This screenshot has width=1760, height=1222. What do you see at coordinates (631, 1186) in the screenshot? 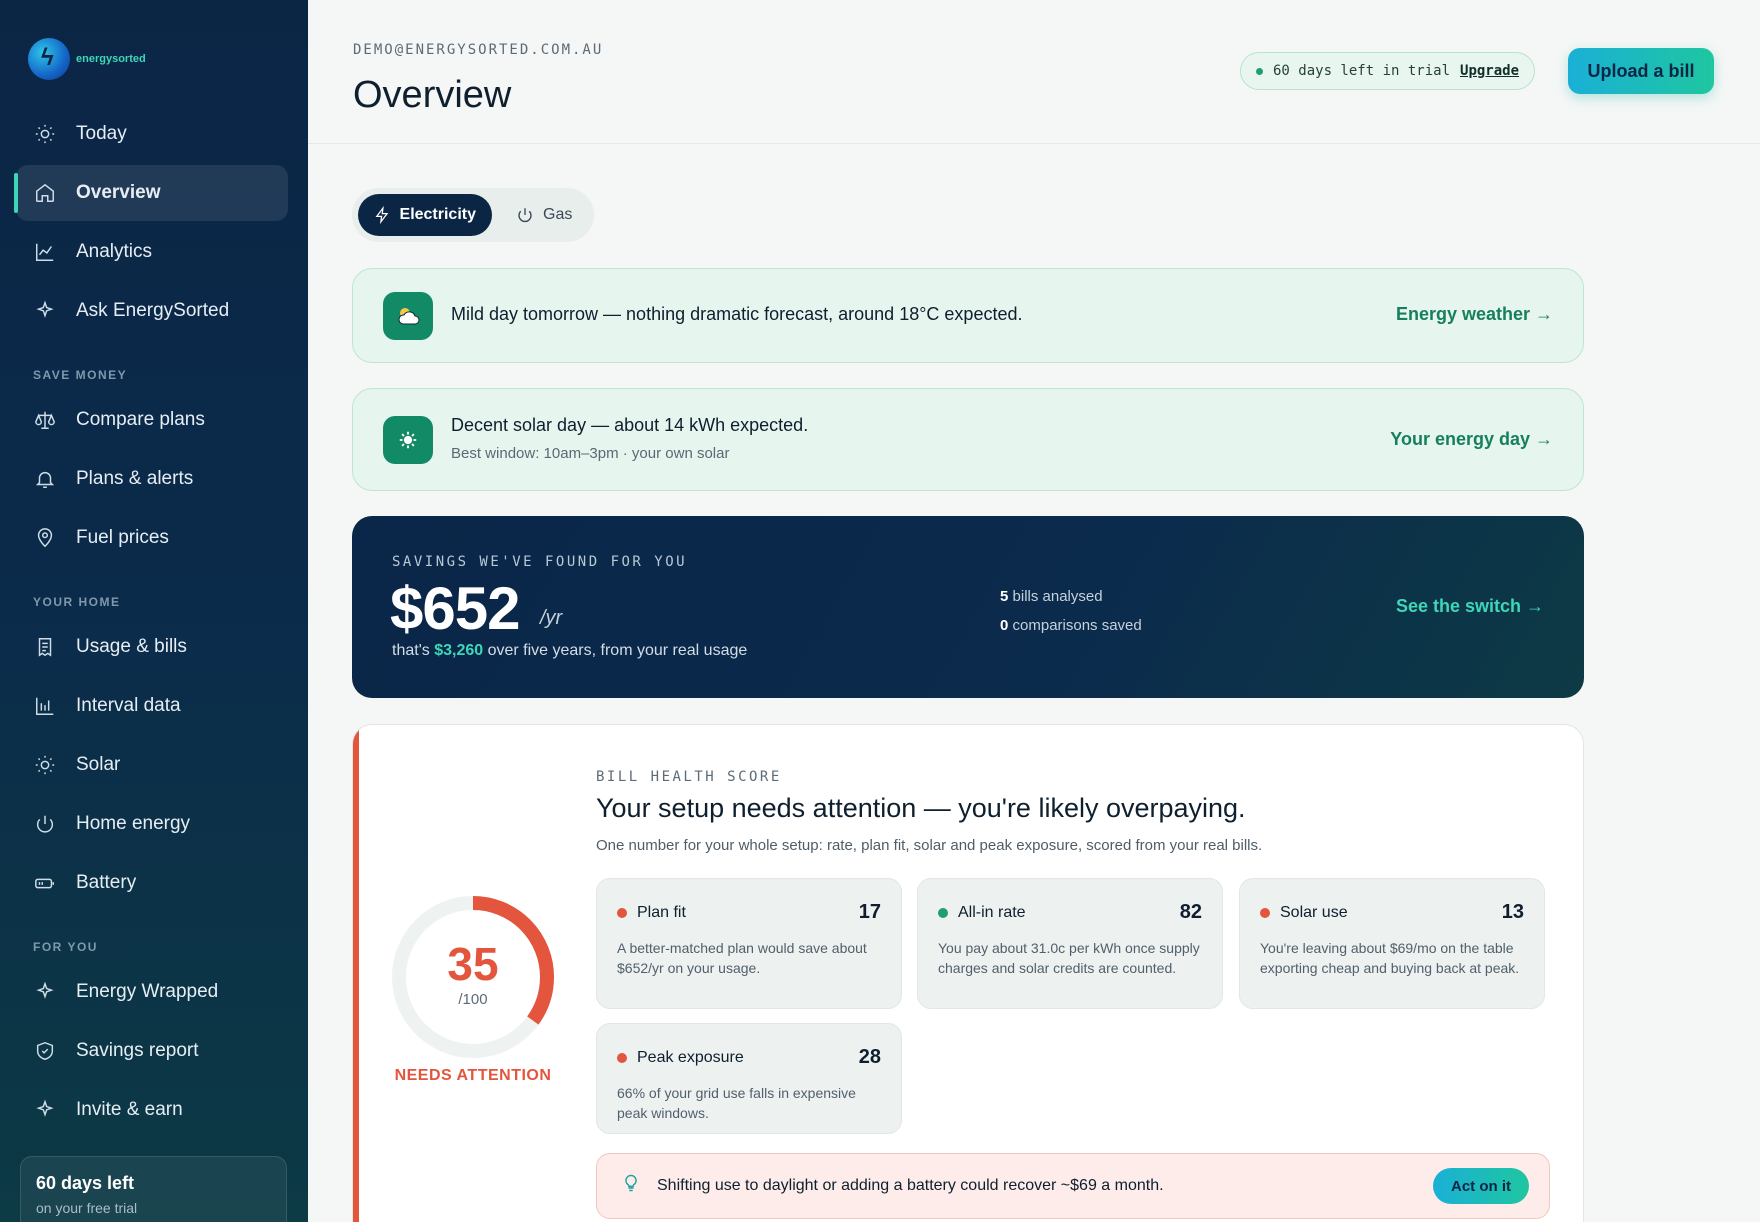
I see `lightbulb-icon` at bounding box center [631, 1186].